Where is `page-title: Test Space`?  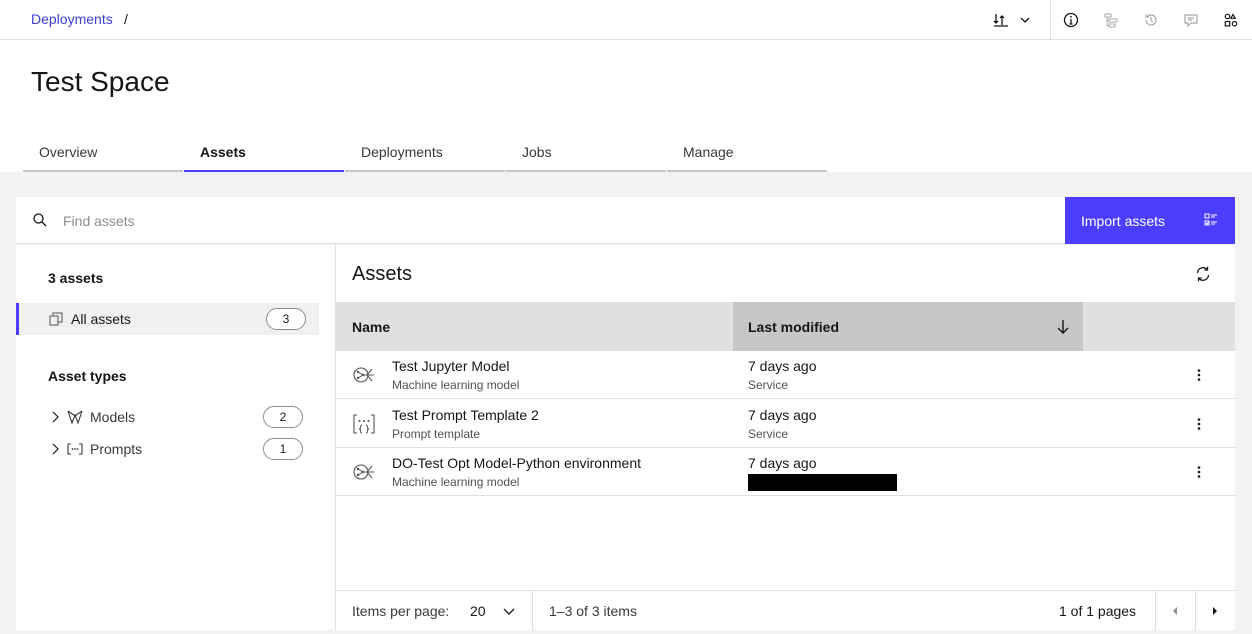 page-title: Test Space is located at coordinates (100, 81).